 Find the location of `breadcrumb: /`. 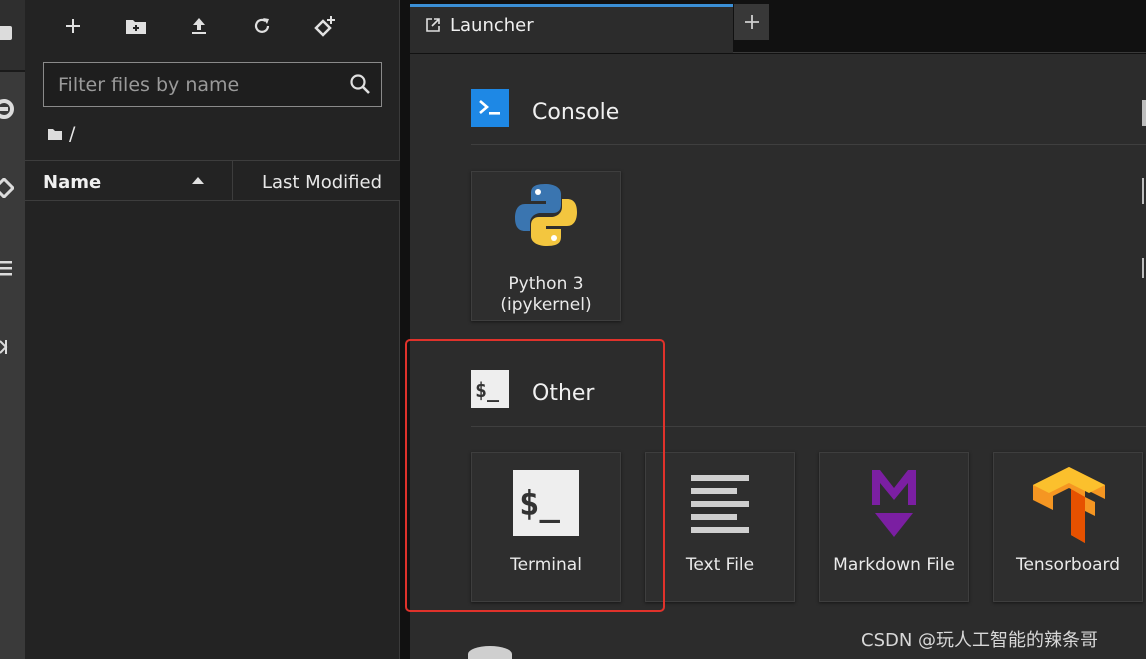

breadcrumb: / is located at coordinates (61, 134).